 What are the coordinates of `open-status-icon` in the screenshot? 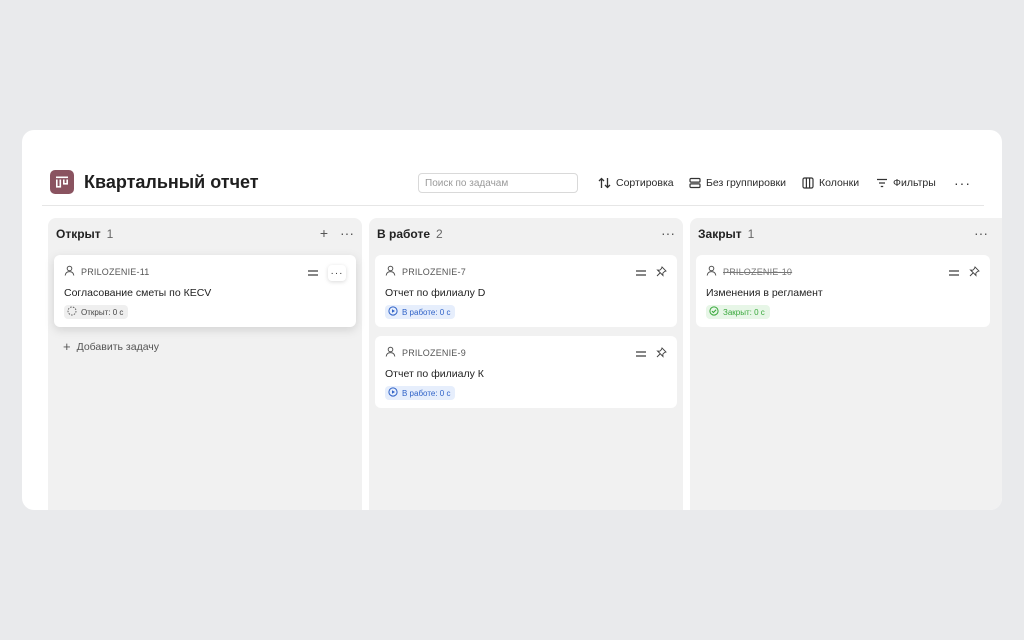 It's located at (72, 312).